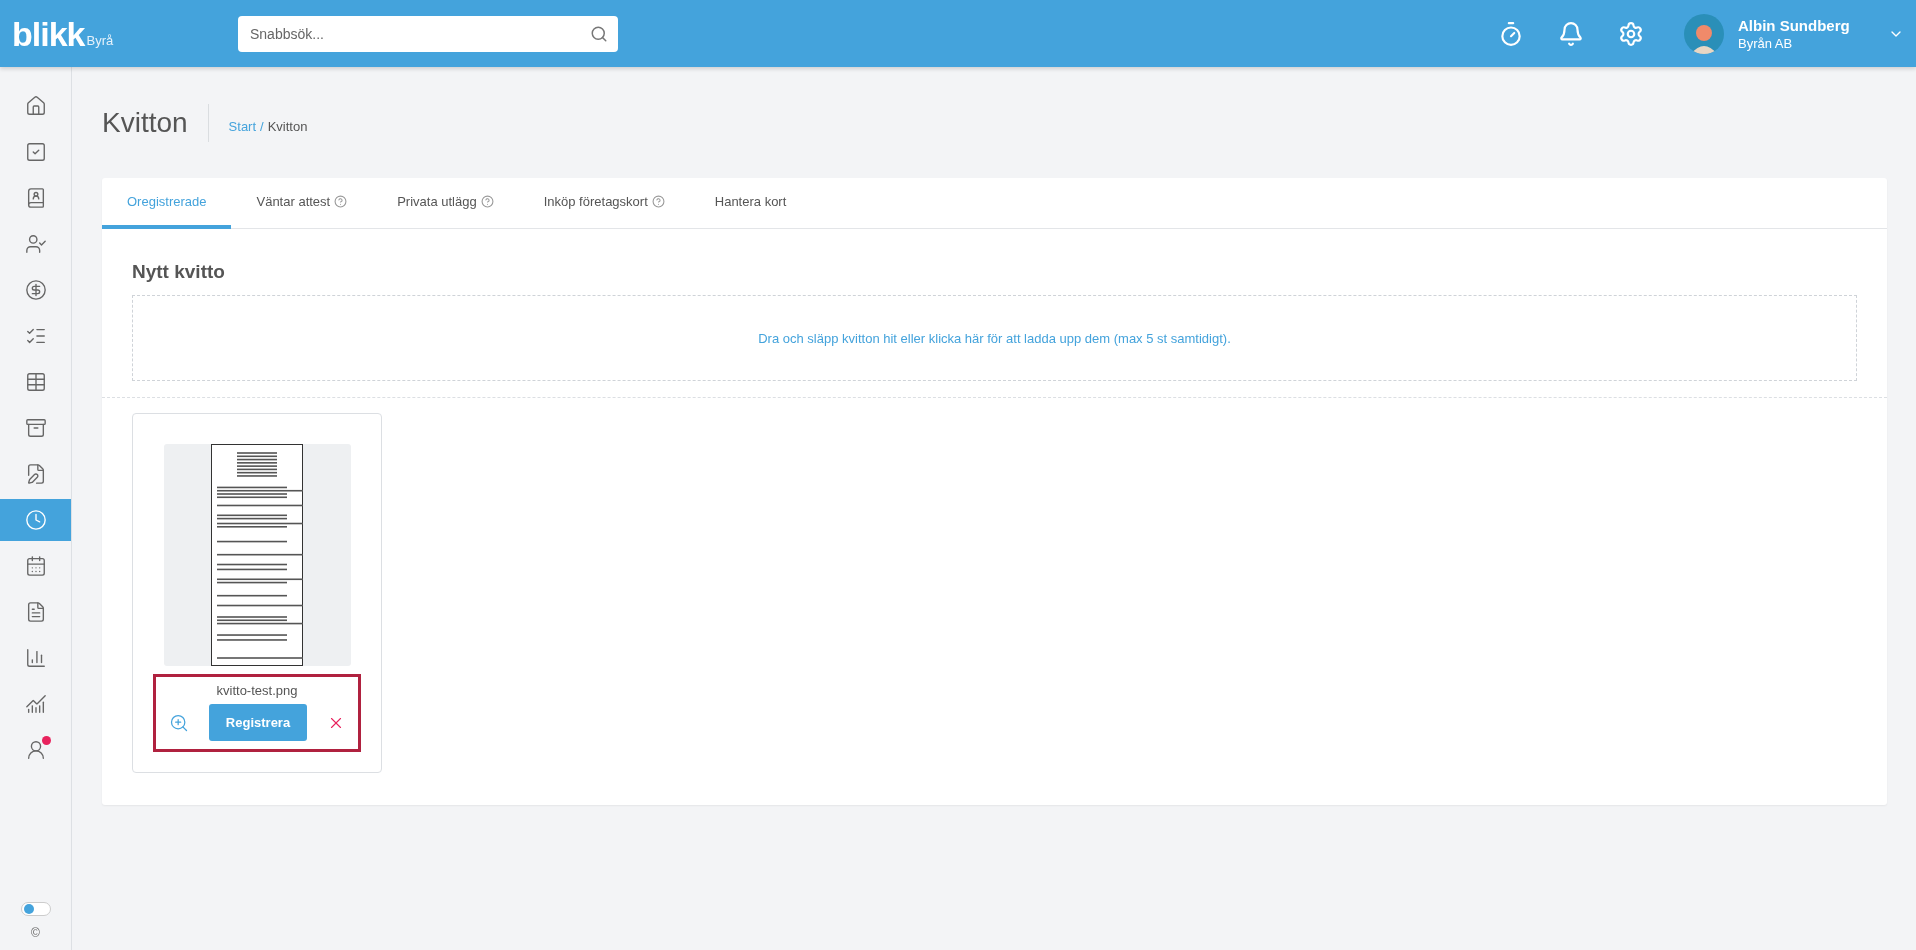 This screenshot has width=1916, height=950. I want to click on page-title: Kvitton, so click(155, 123).